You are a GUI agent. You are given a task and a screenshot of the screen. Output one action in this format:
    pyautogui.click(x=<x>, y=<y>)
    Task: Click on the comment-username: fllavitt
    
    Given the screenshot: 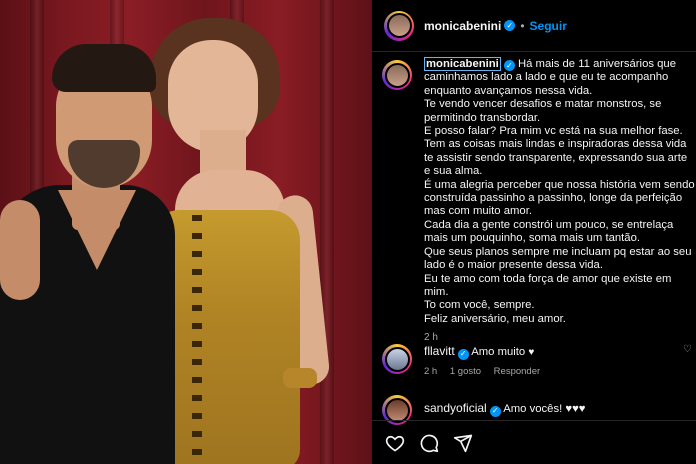 What is the action you would take?
    pyautogui.click(x=439, y=351)
    